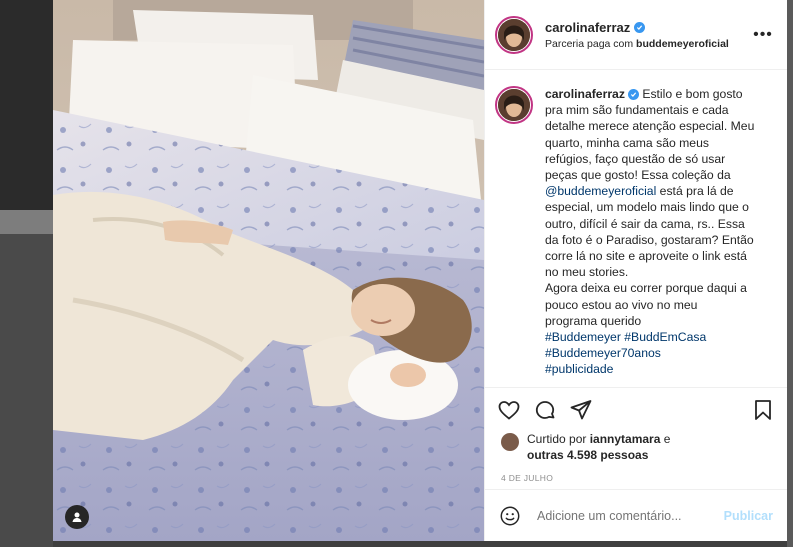  What do you see at coordinates (593, 320) in the screenshot?
I see `caption-line: programa querido` at bounding box center [593, 320].